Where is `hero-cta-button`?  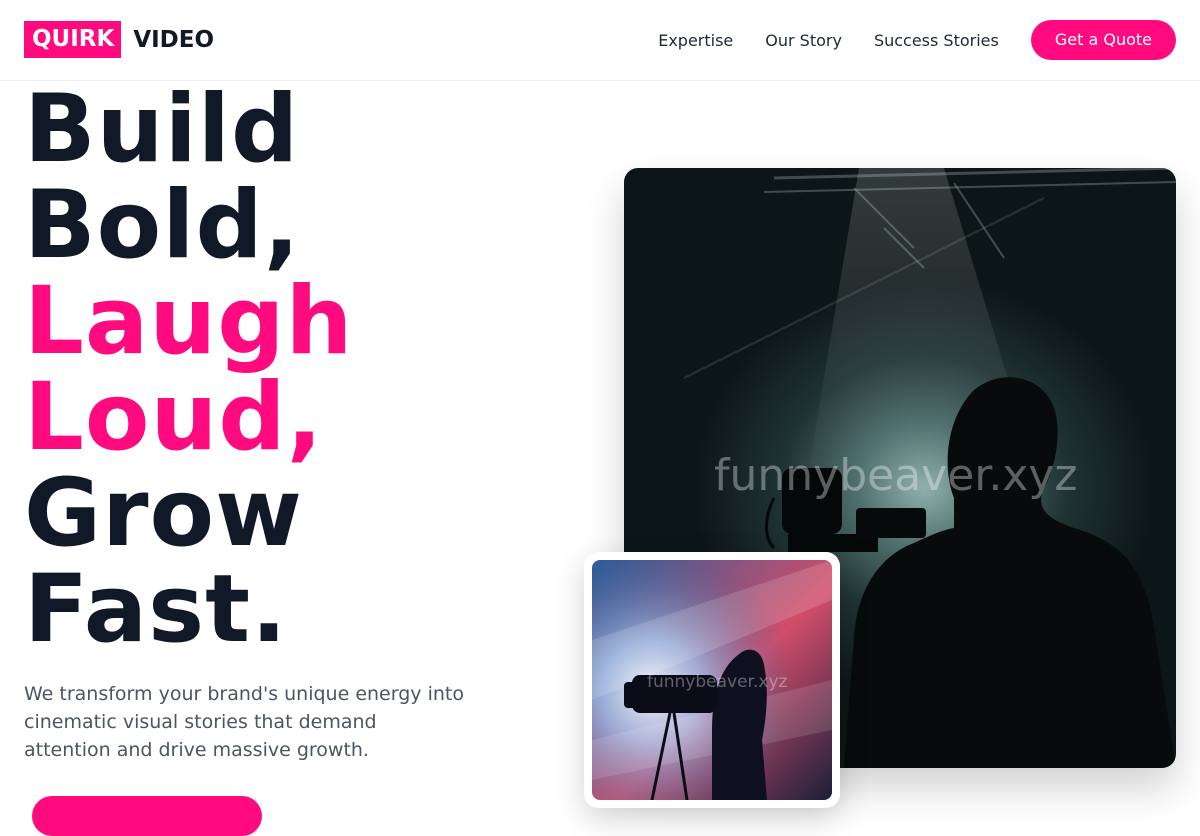 hero-cta-button is located at coordinates (147, 816).